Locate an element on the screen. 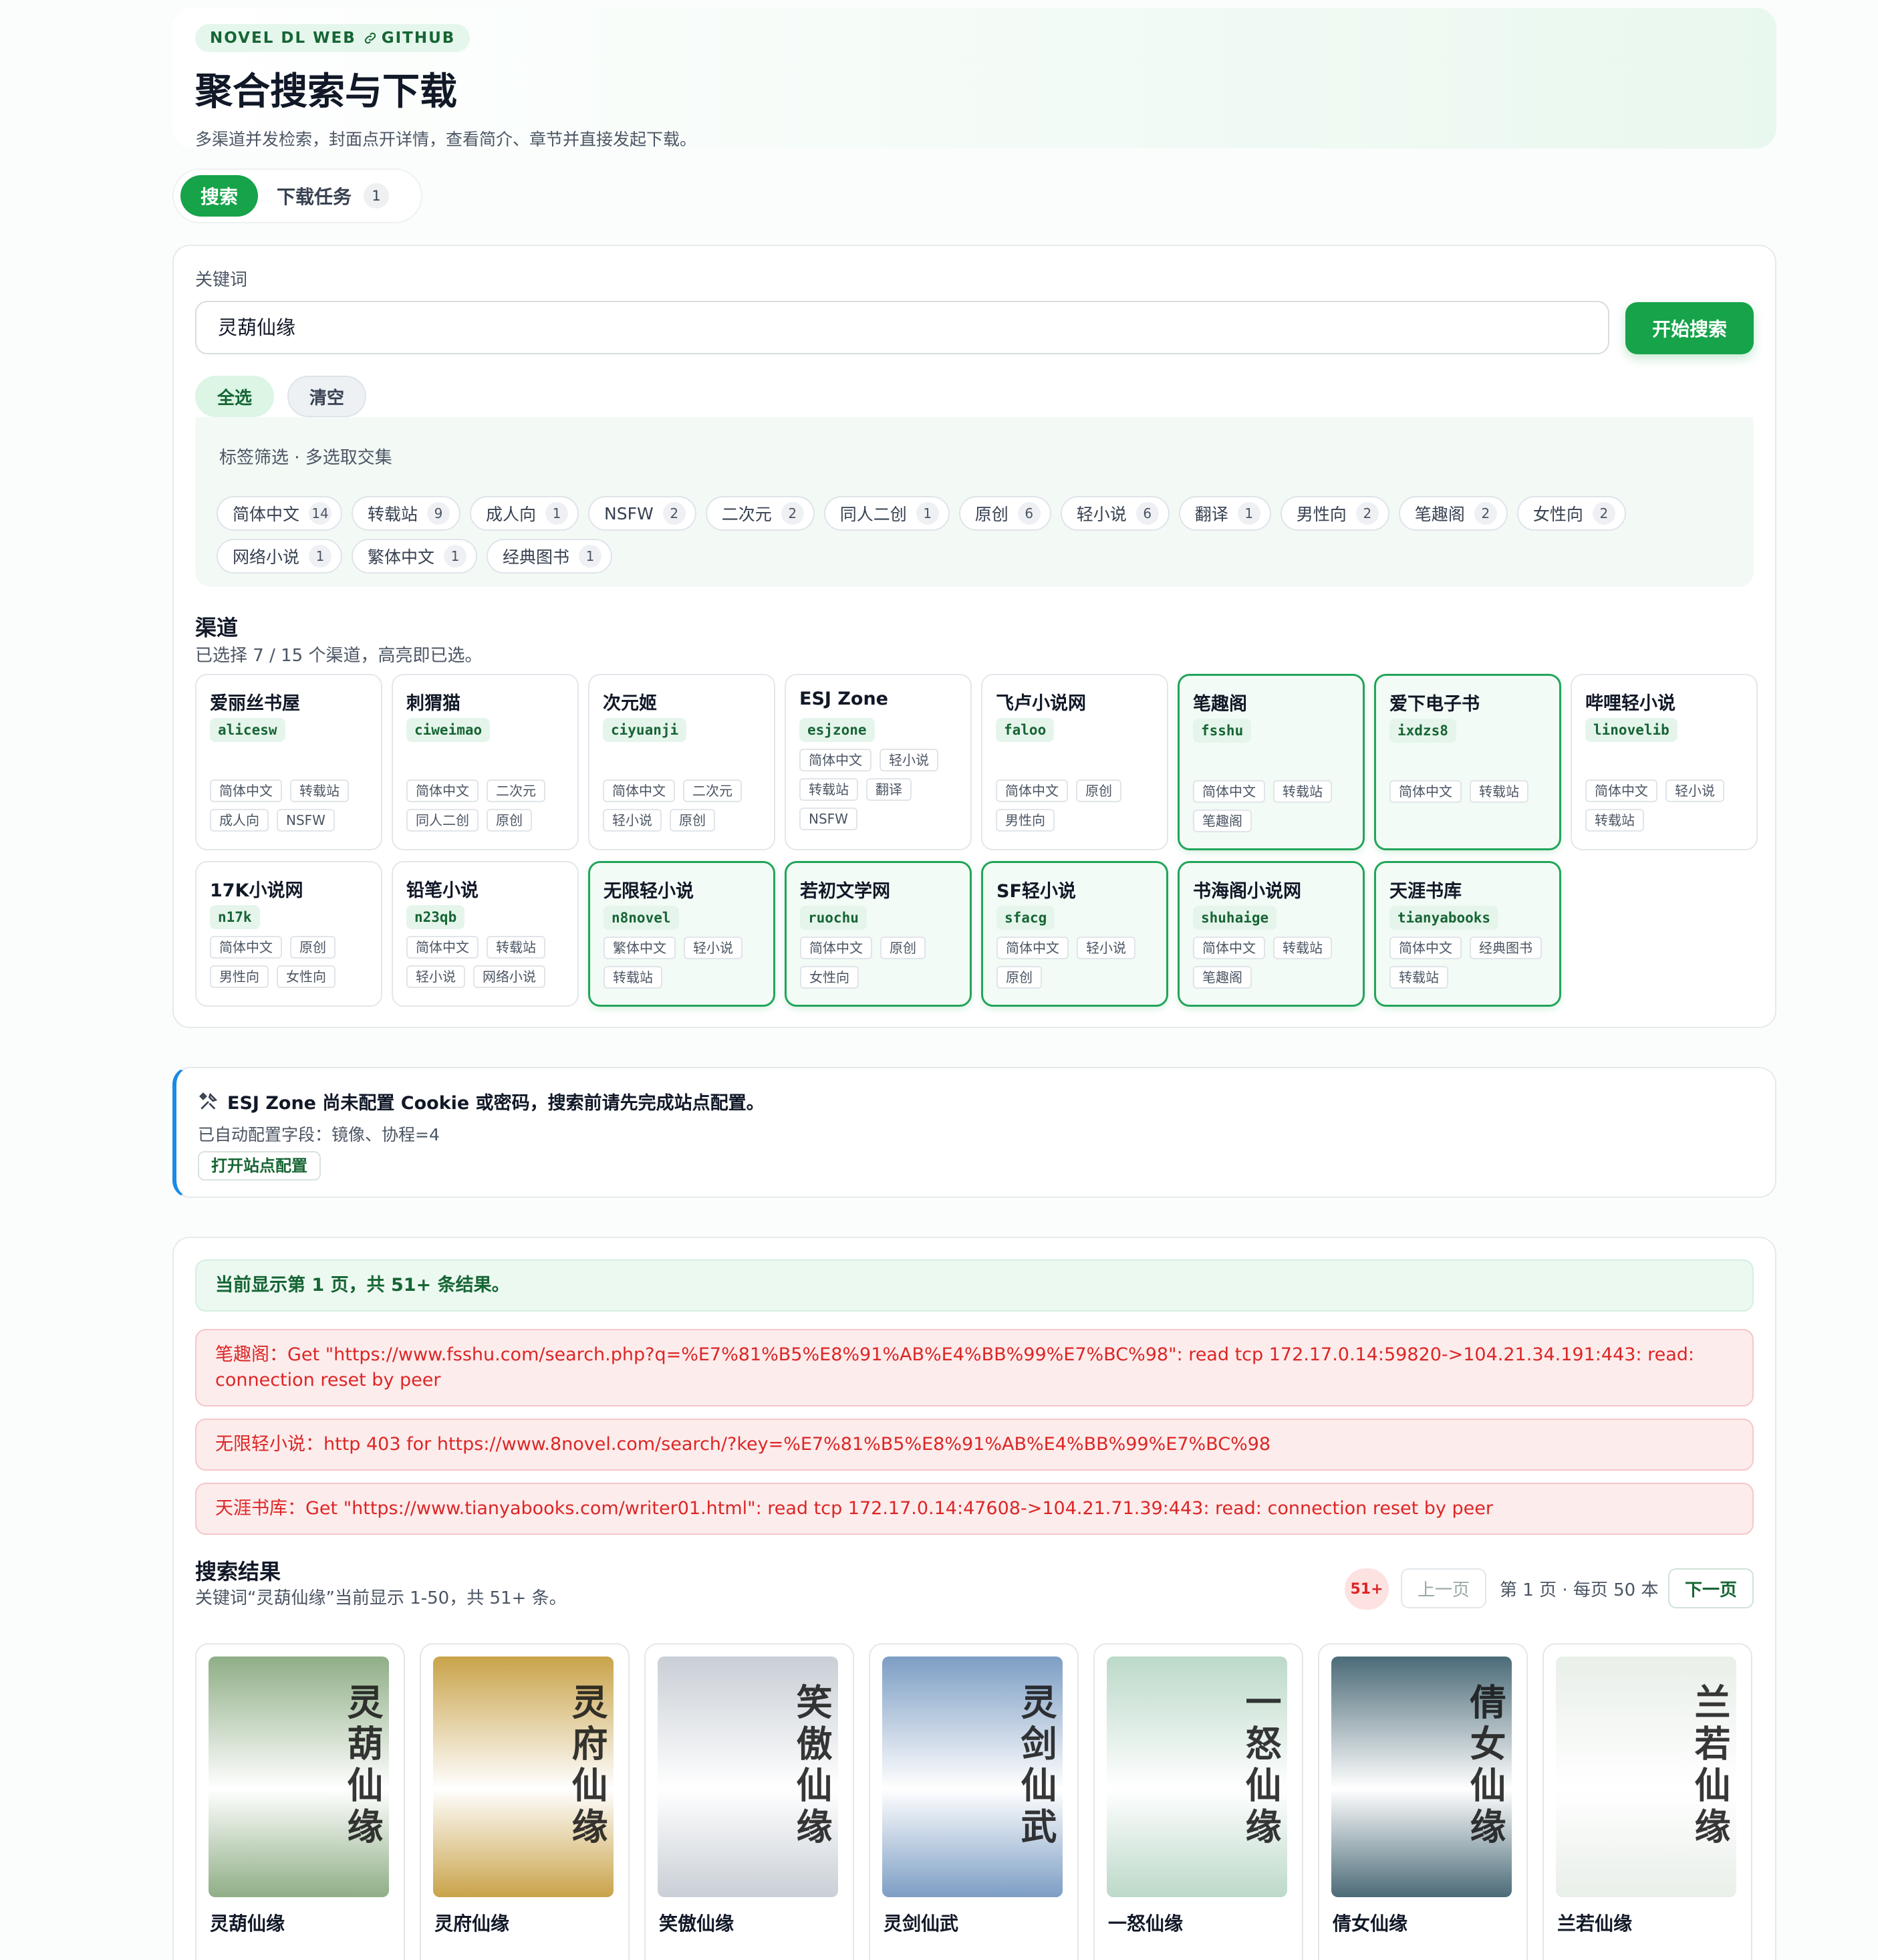 The width and height of the screenshot is (1878, 1960). channel-card: 若初文学网 ruochu 简体中文 原创 女性向 is located at coordinates (879, 934).